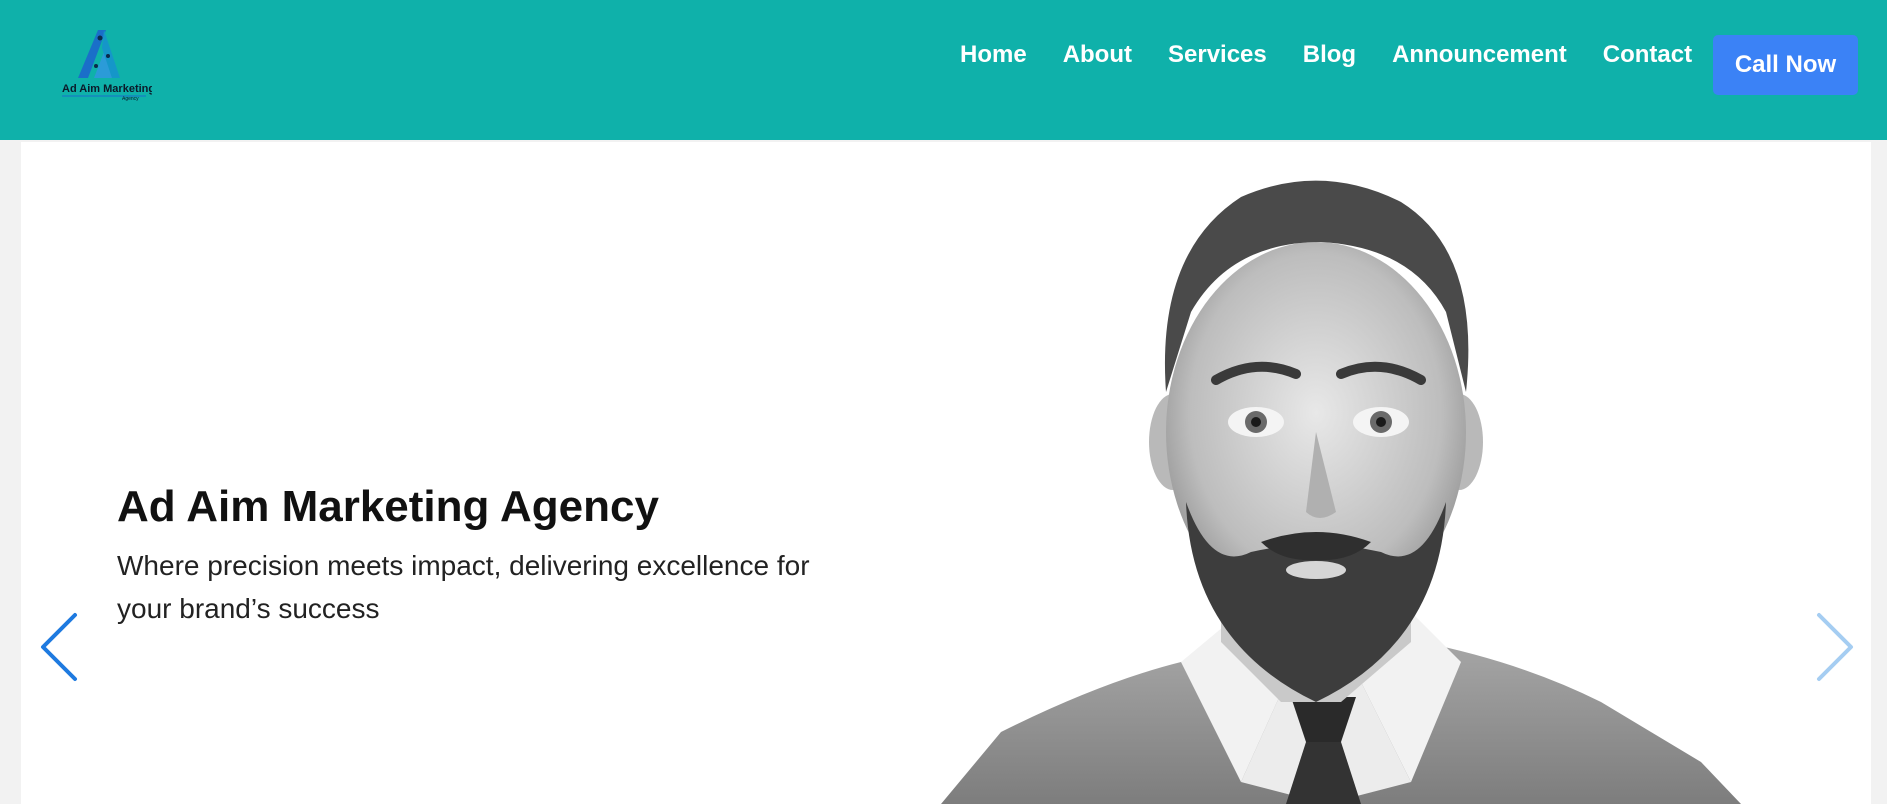  Describe the element at coordinates (1217, 55) in the screenshot. I see `nav-services: Services` at that location.